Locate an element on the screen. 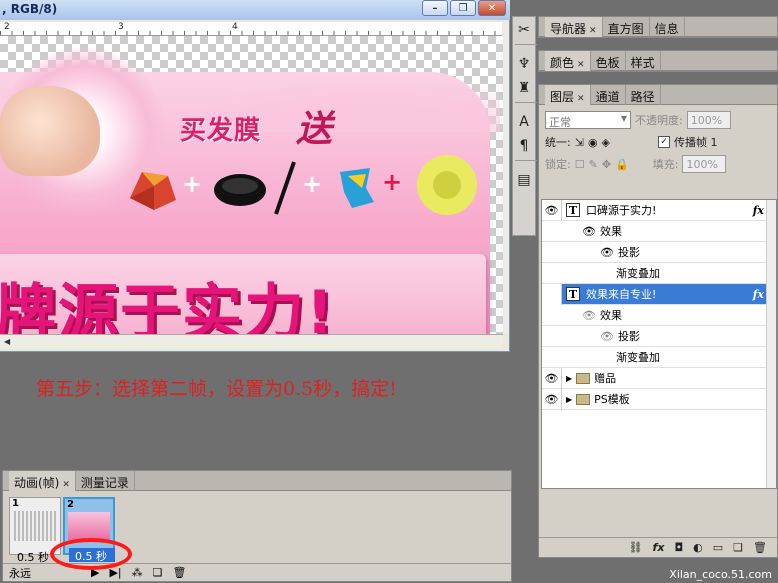 The height and width of the screenshot is (583, 778). navigator-panel: 导航器 ✕ 直方图 信息 is located at coordinates (658, 27).